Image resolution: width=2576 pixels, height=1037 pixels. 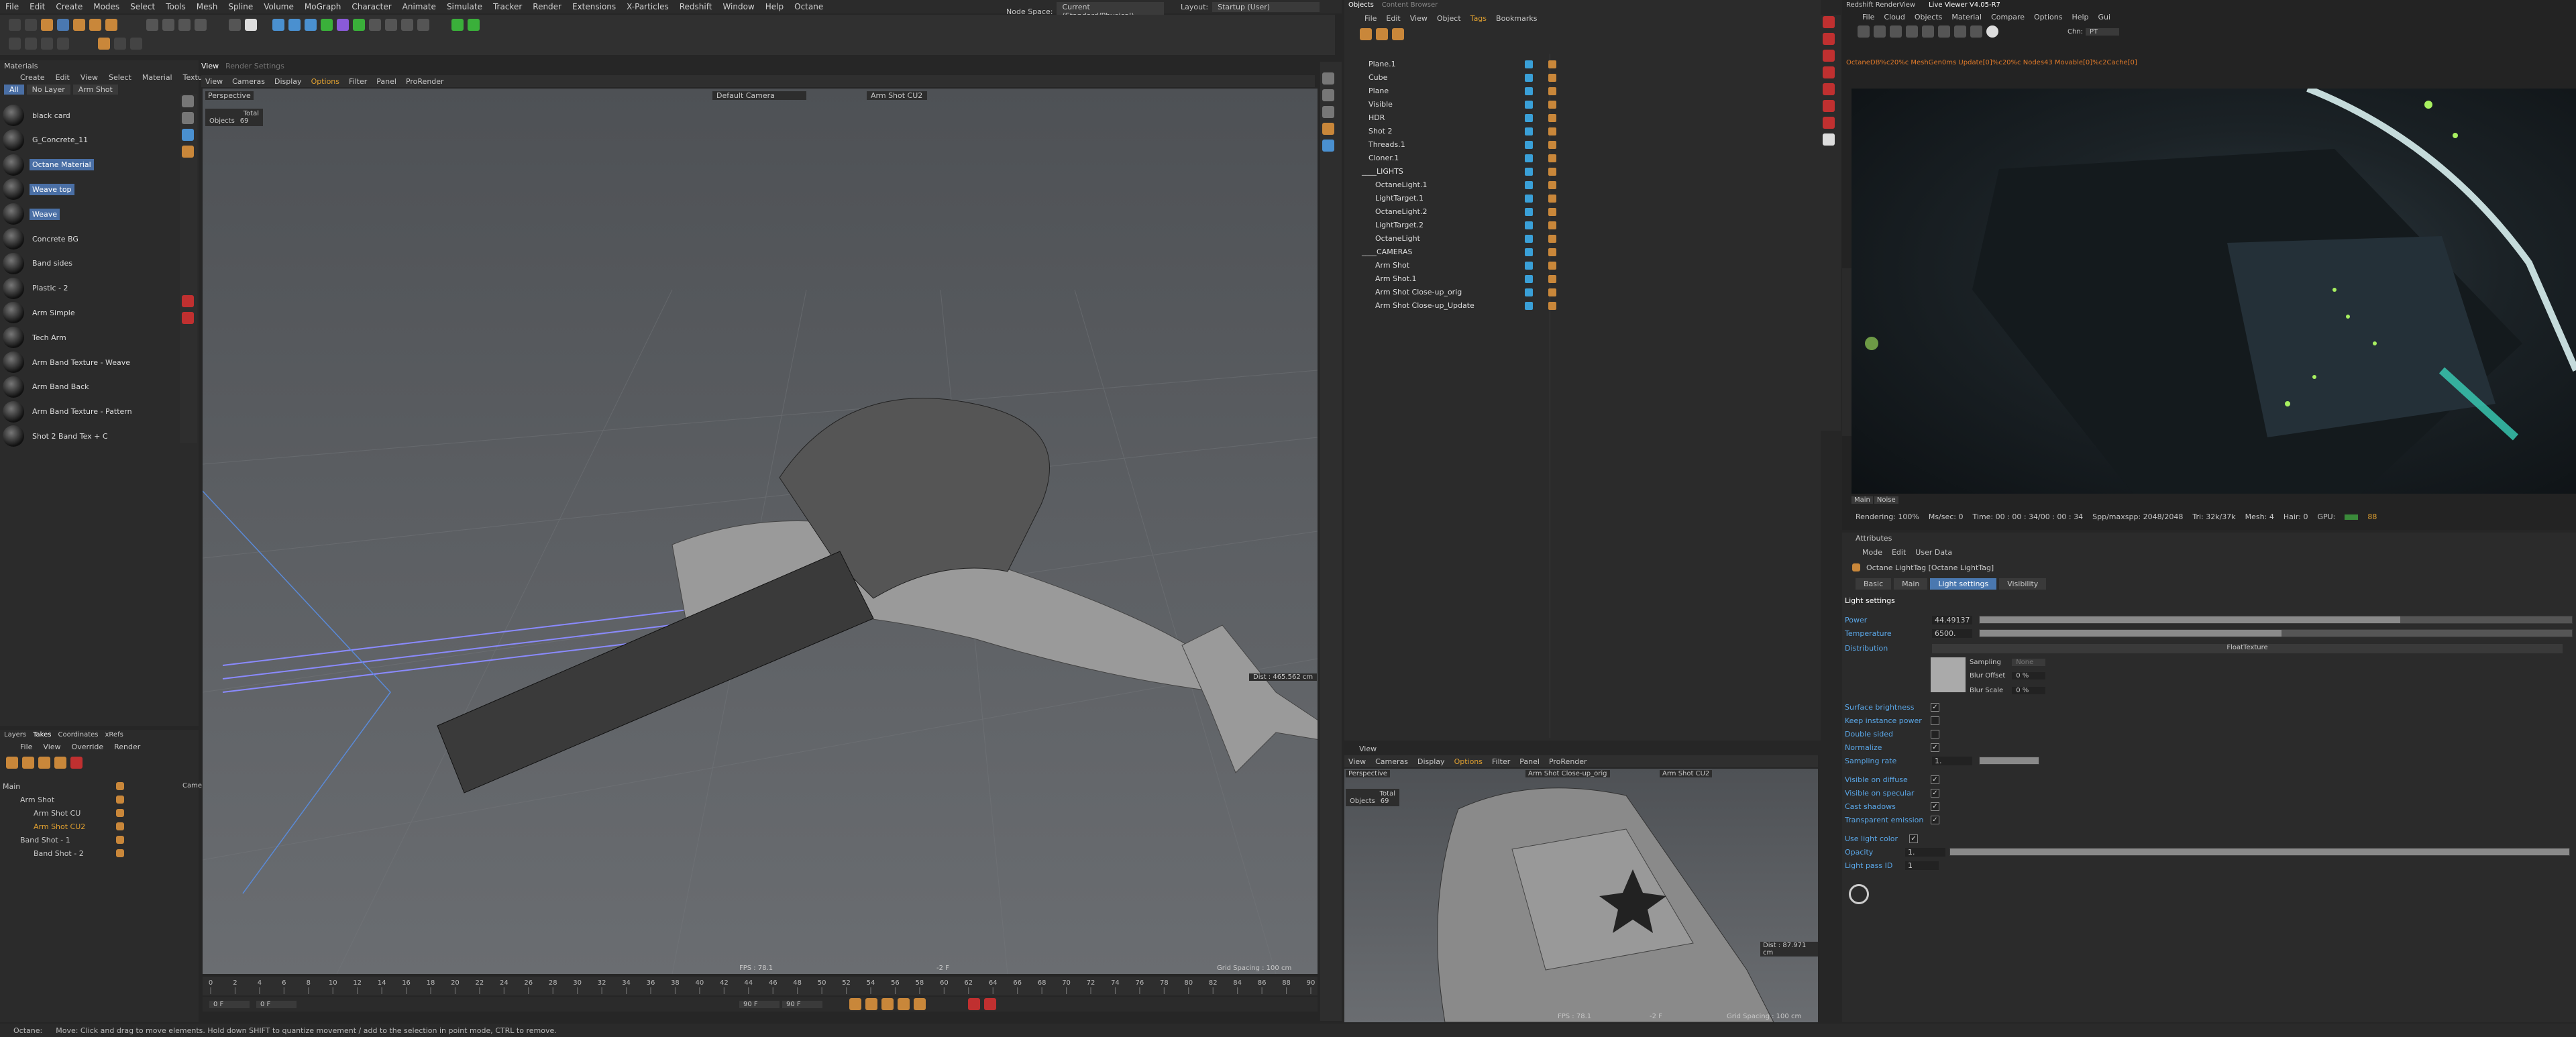 What do you see at coordinates (1952, 760) in the screenshot?
I see `sampling-rate-value: 1.` at bounding box center [1952, 760].